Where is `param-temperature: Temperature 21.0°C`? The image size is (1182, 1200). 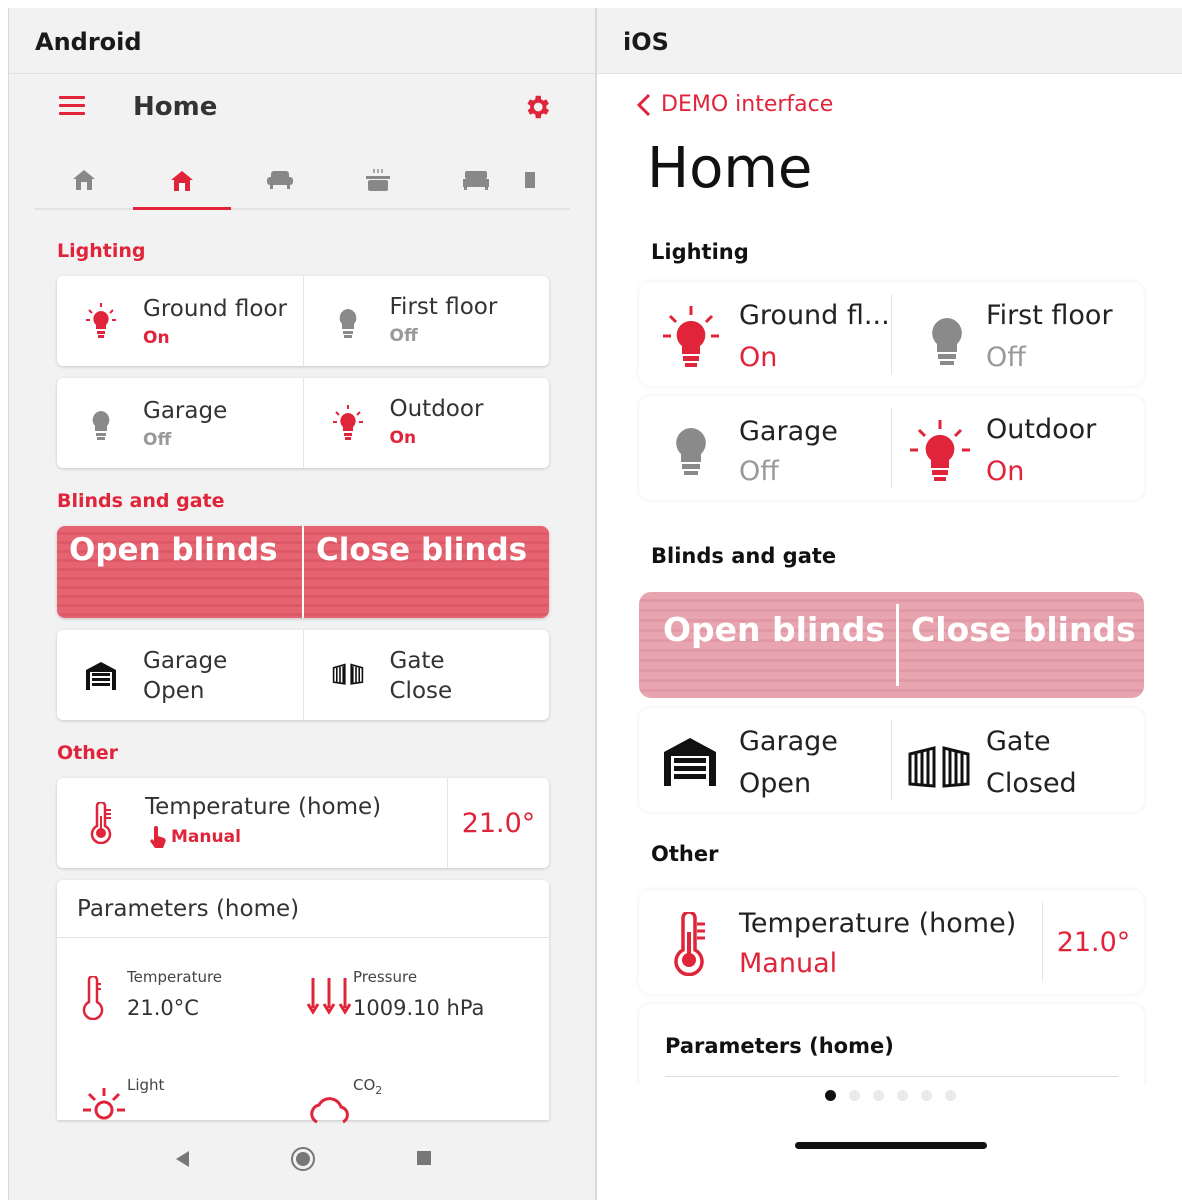
param-temperature: Temperature 21.0°C is located at coordinates (172, 1002).